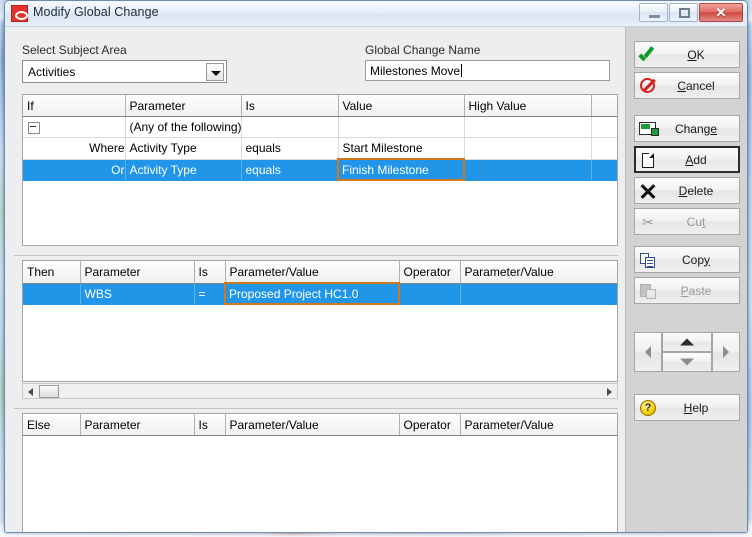 The image size is (752, 537). Describe the element at coordinates (137, 272) in the screenshot. I see `then-col-parameter: Parameter` at that location.